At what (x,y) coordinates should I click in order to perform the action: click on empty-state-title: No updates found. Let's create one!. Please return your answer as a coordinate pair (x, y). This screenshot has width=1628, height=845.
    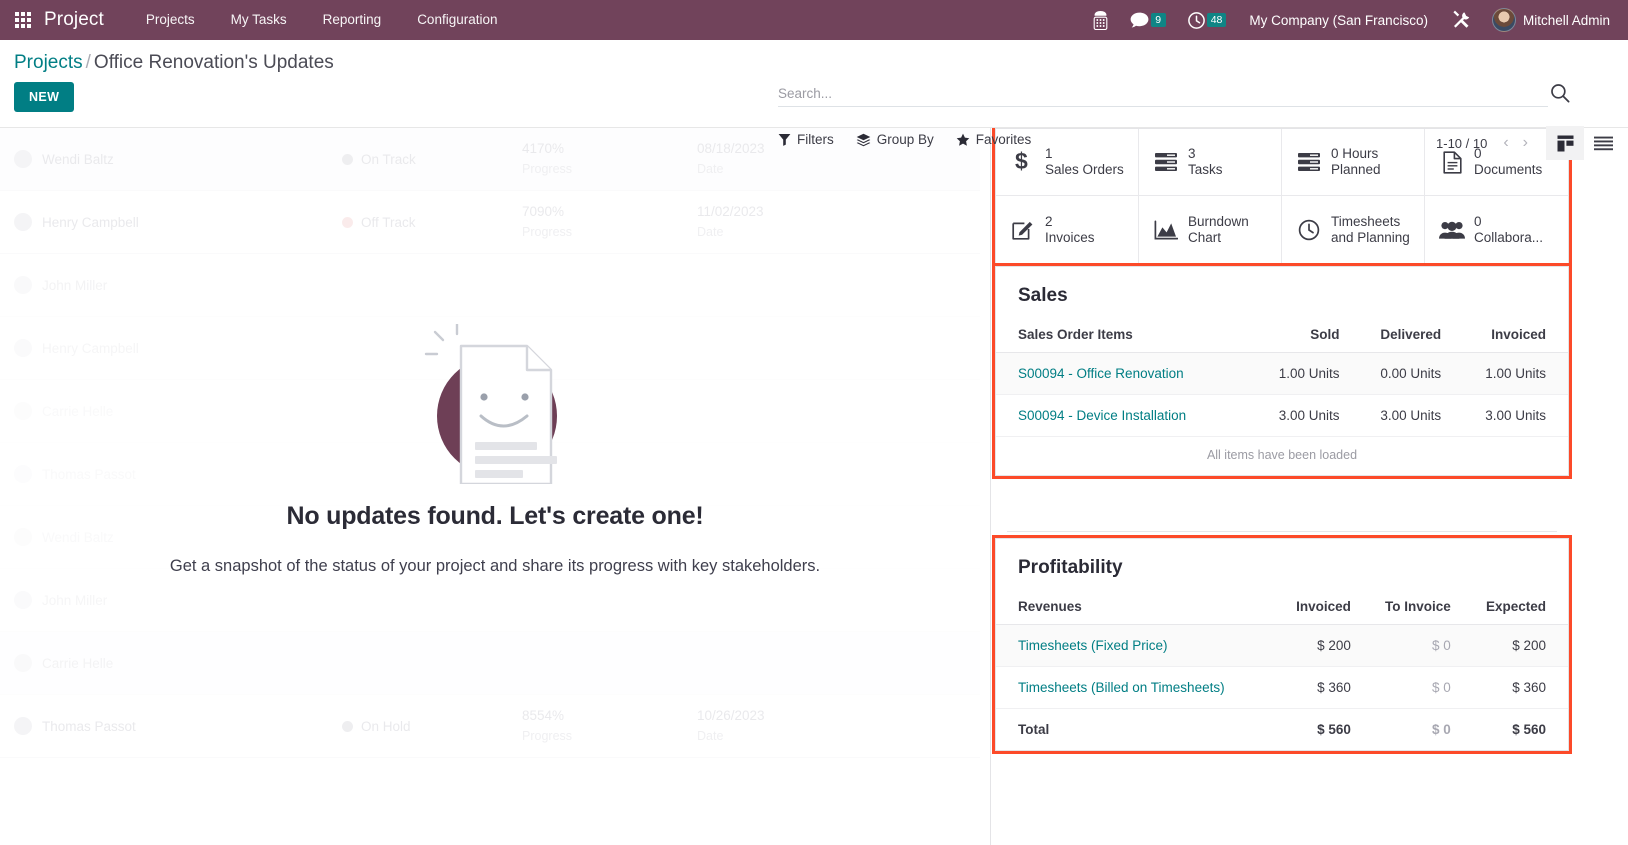
    Looking at the image, I should click on (495, 516).